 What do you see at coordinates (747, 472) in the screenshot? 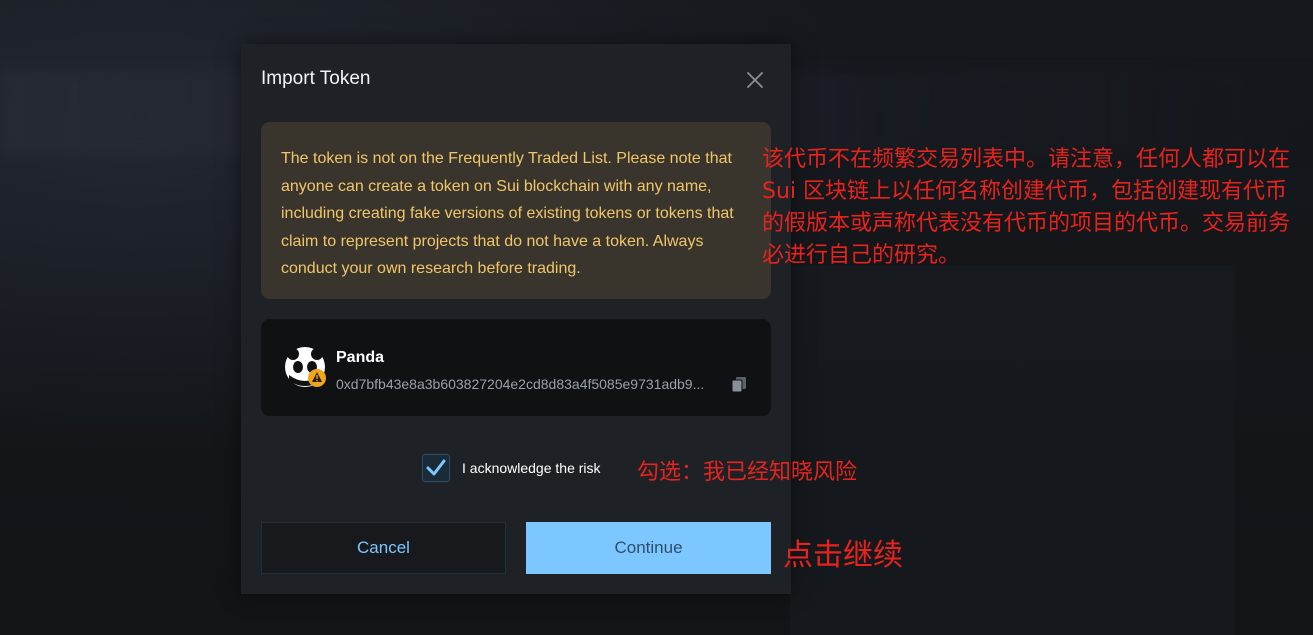
I see `annotation-checkbox-hint: 勾选：我已经知晓风险` at bounding box center [747, 472].